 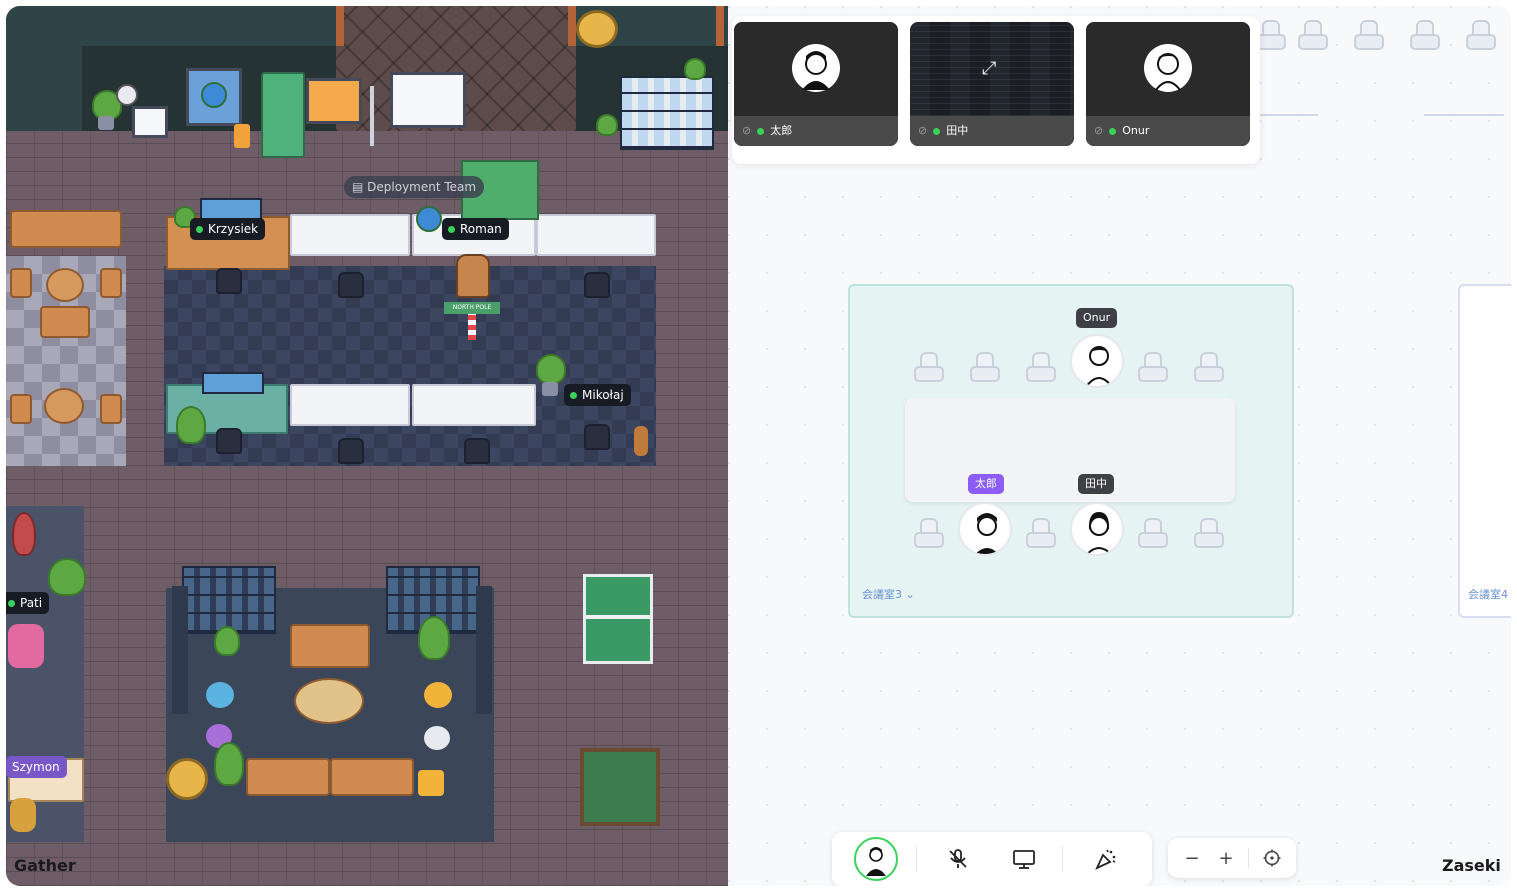 I want to click on foosball-table, so click(x=620, y=787).